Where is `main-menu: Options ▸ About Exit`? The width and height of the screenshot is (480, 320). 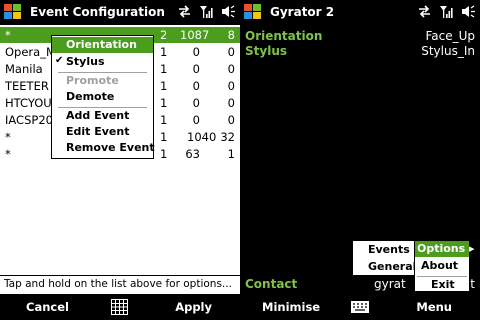 main-menu: Options ▸ About Exit is located at coordinates (444, 266).